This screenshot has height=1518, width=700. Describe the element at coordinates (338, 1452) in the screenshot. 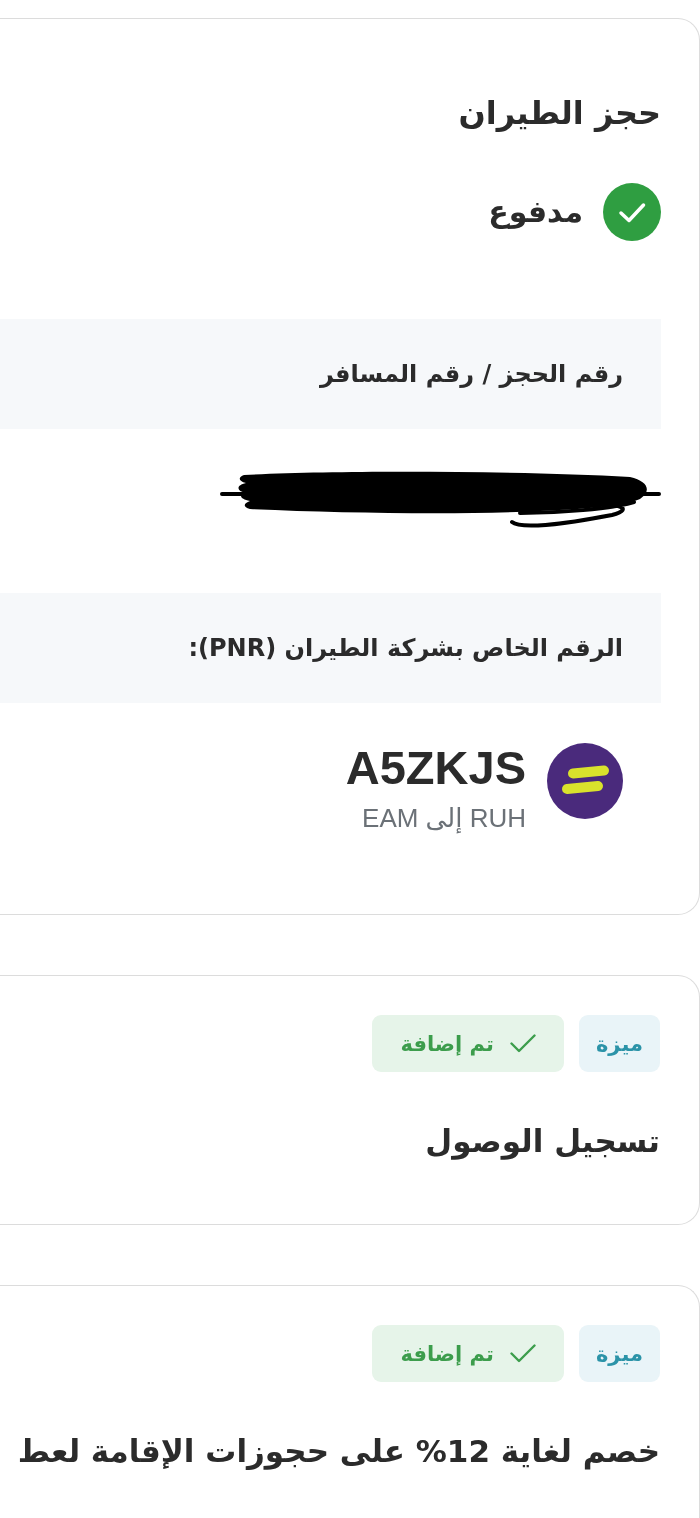

I see `feature-title: خصم لغاية 12% على حجوزات الإقامة لعط` at that location.